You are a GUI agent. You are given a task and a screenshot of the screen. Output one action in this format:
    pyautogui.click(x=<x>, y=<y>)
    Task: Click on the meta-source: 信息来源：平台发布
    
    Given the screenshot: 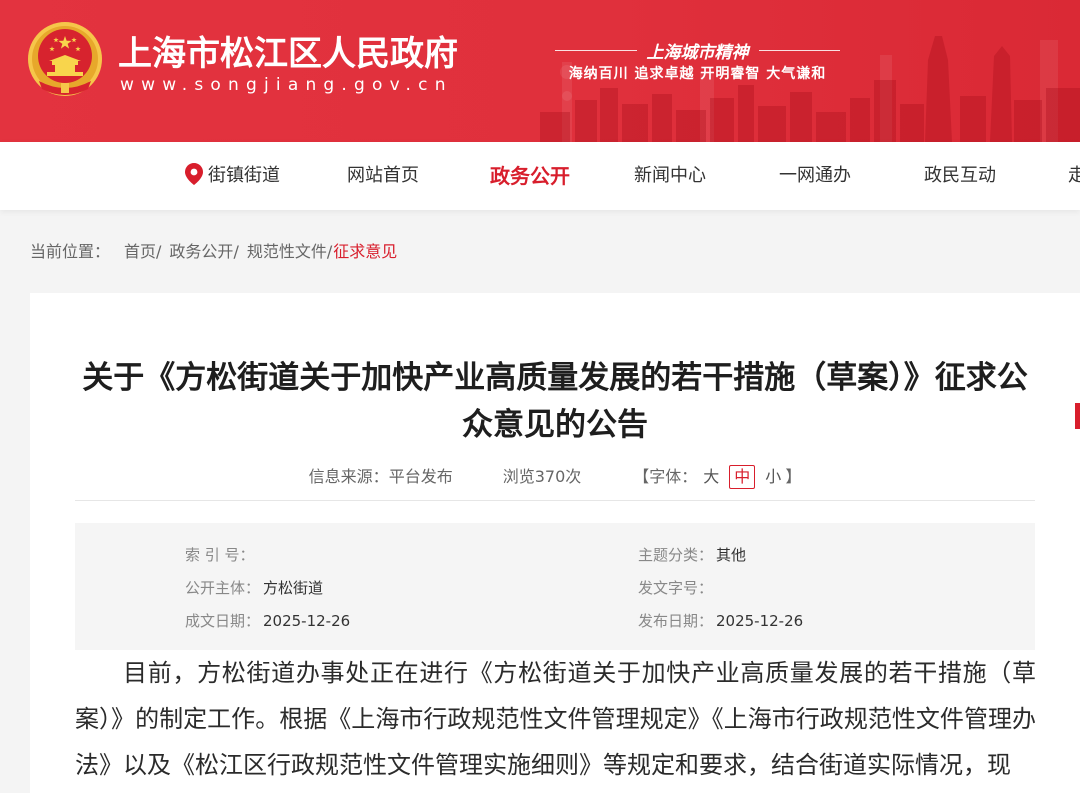 What is the action you would take?
    pyautogui.click(x=381, y=477)
    